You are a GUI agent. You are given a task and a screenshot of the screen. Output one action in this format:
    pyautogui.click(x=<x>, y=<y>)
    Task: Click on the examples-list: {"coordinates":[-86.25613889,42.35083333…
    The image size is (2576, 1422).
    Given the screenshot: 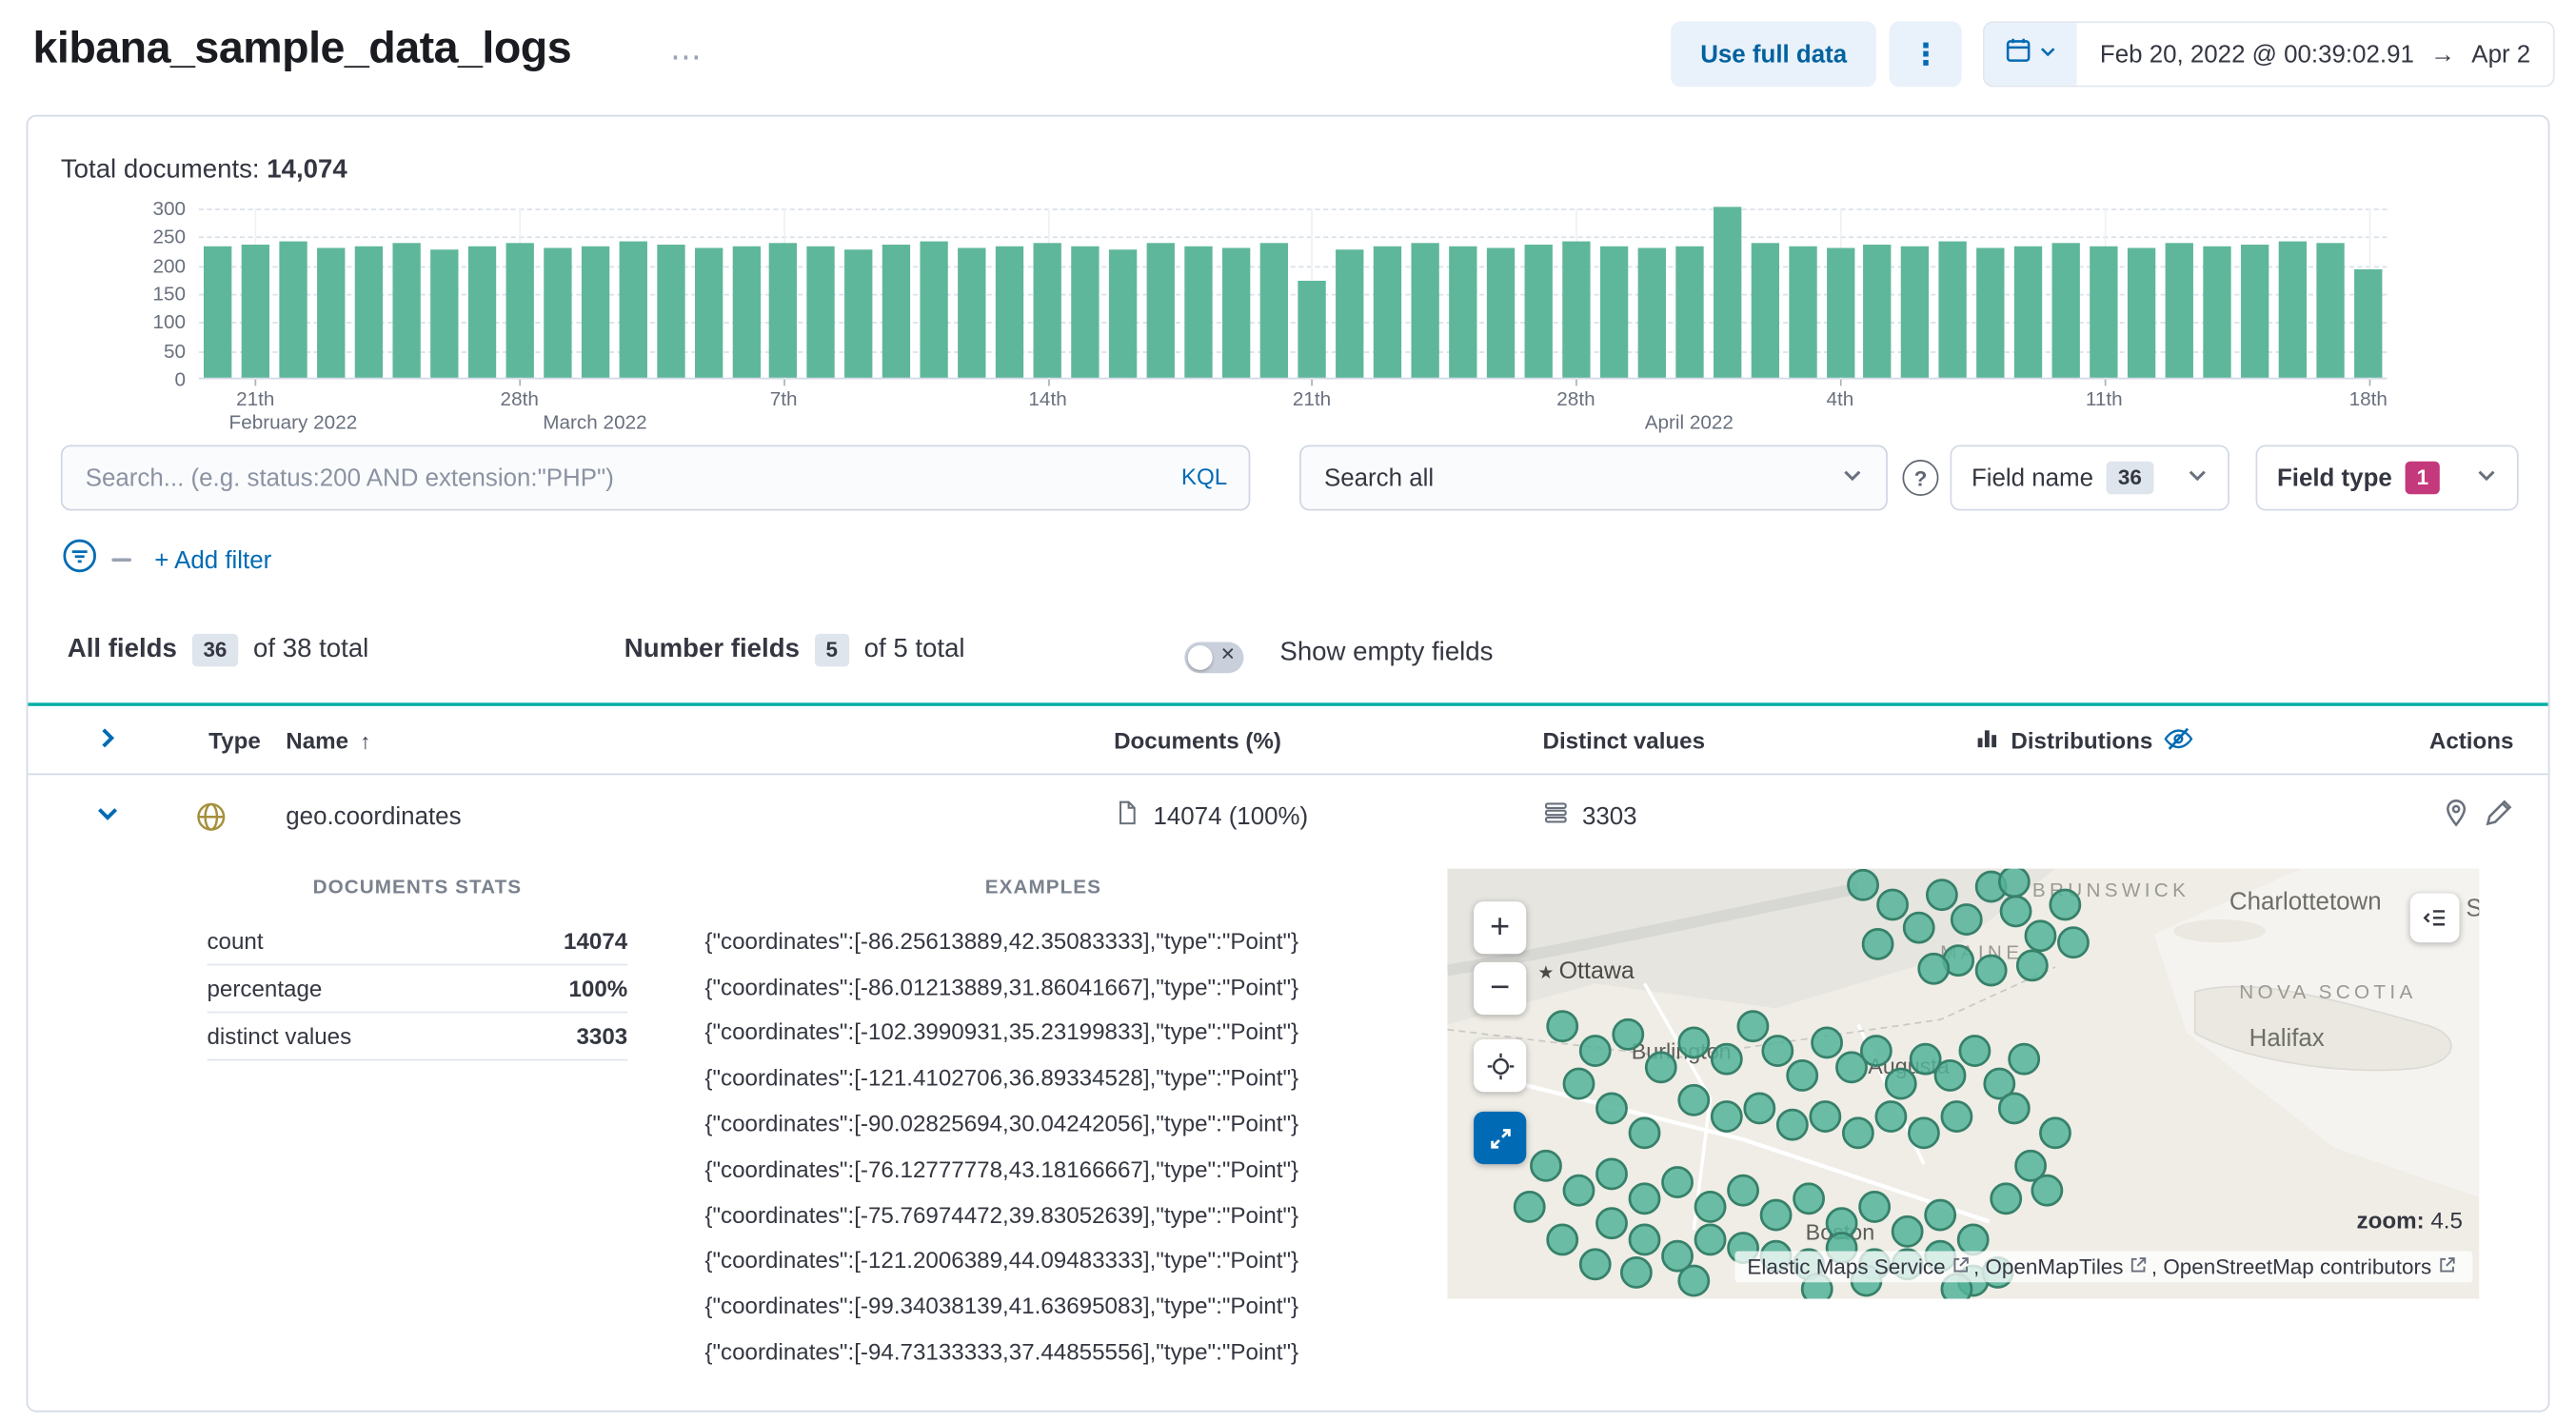 What is the action you would take?
    pyautogui.click(x=1057, y=1146)
    